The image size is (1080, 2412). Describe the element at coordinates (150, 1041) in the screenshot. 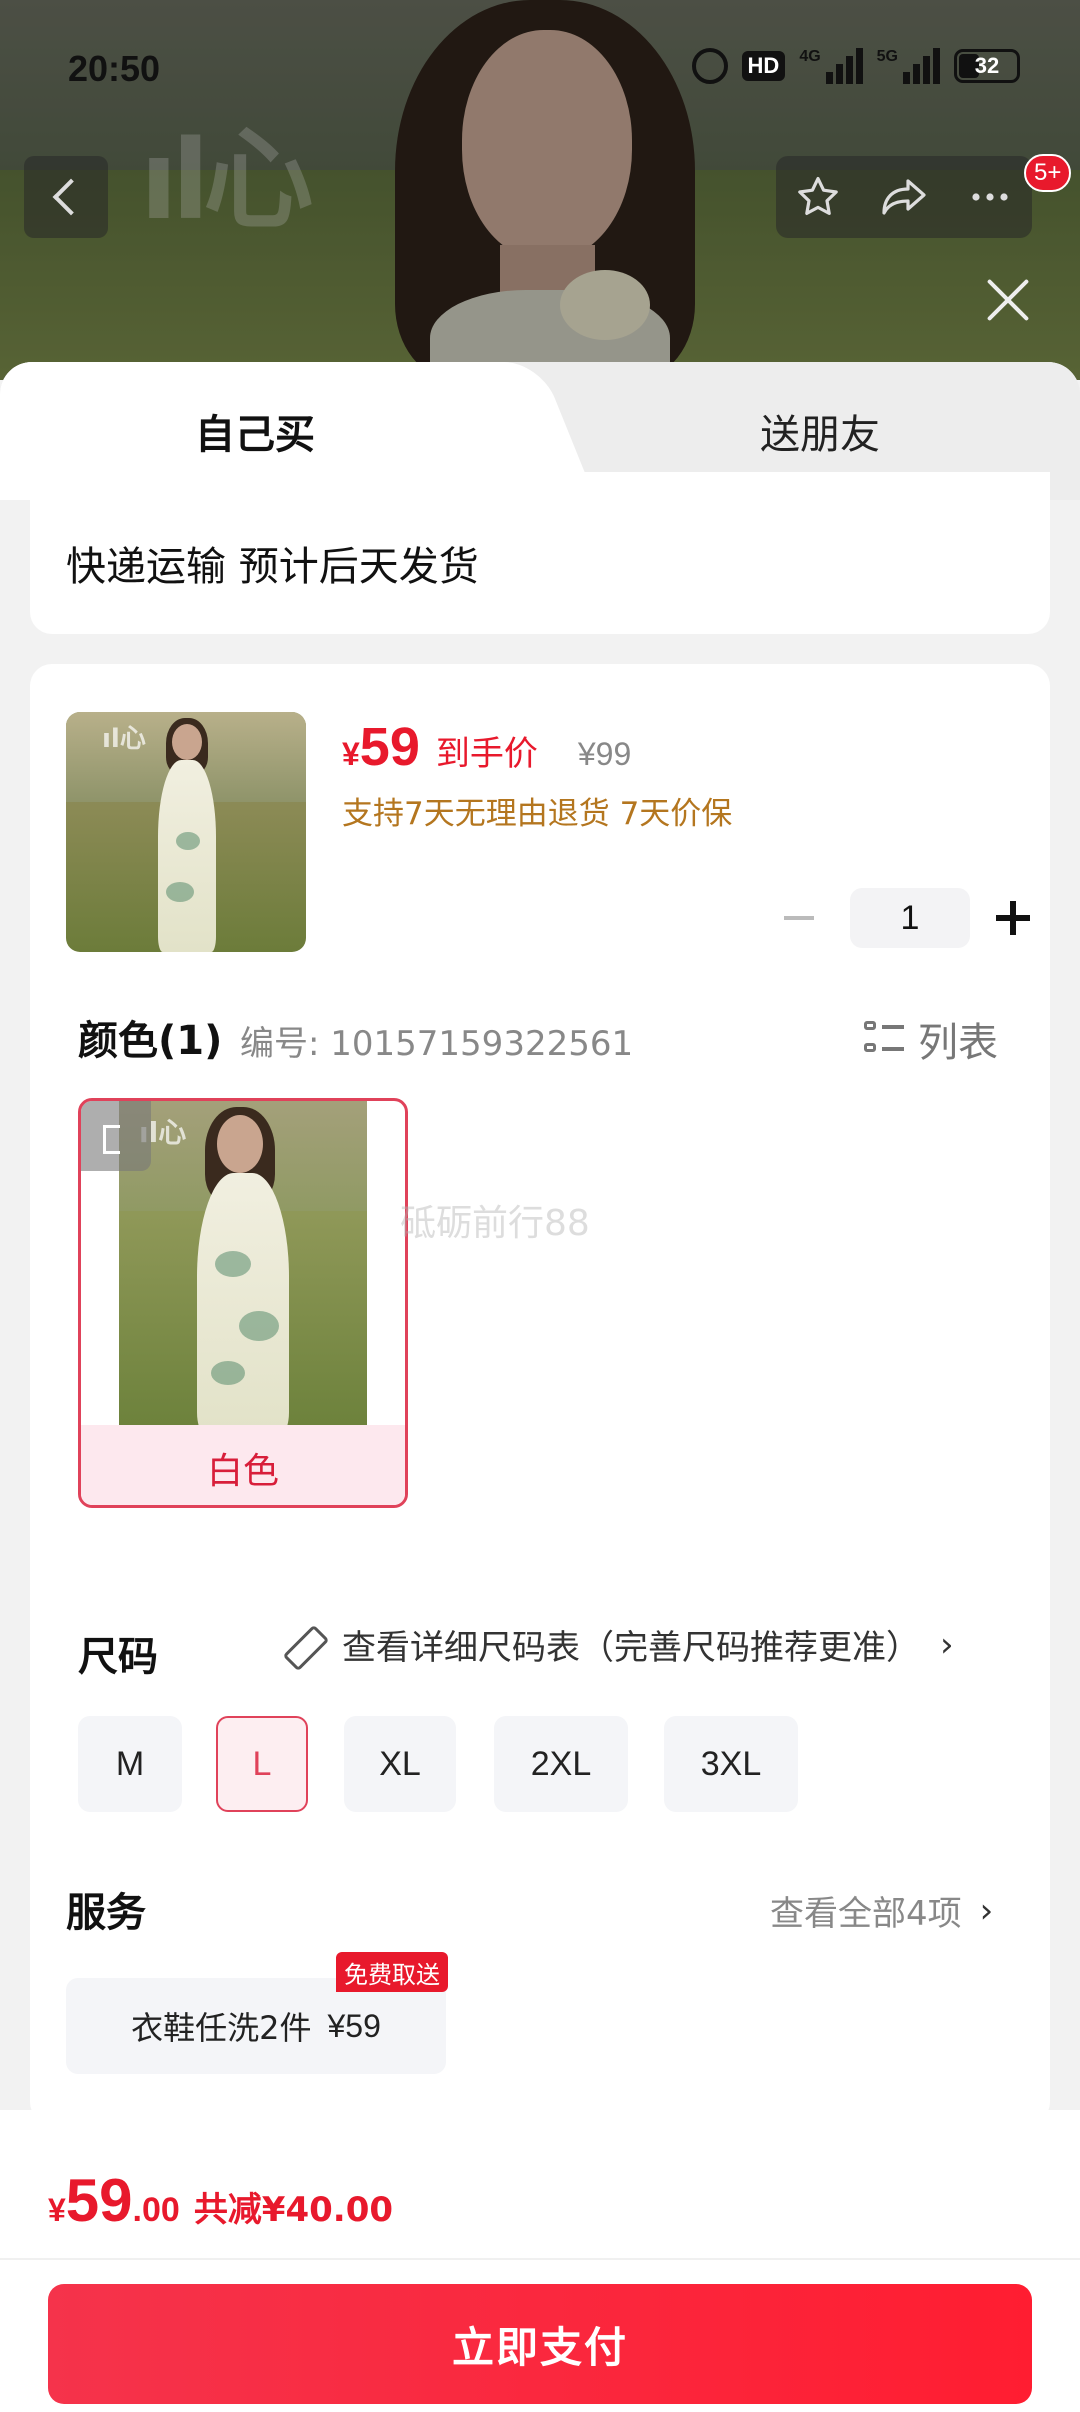

I see `color-section-title: 颜色(1)` at that location.